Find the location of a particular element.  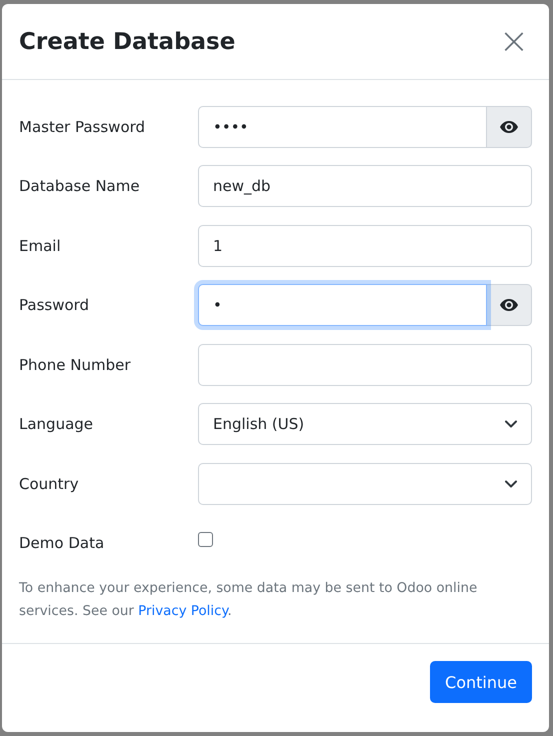

text-field: new_db is located at coordinates (365, 186).